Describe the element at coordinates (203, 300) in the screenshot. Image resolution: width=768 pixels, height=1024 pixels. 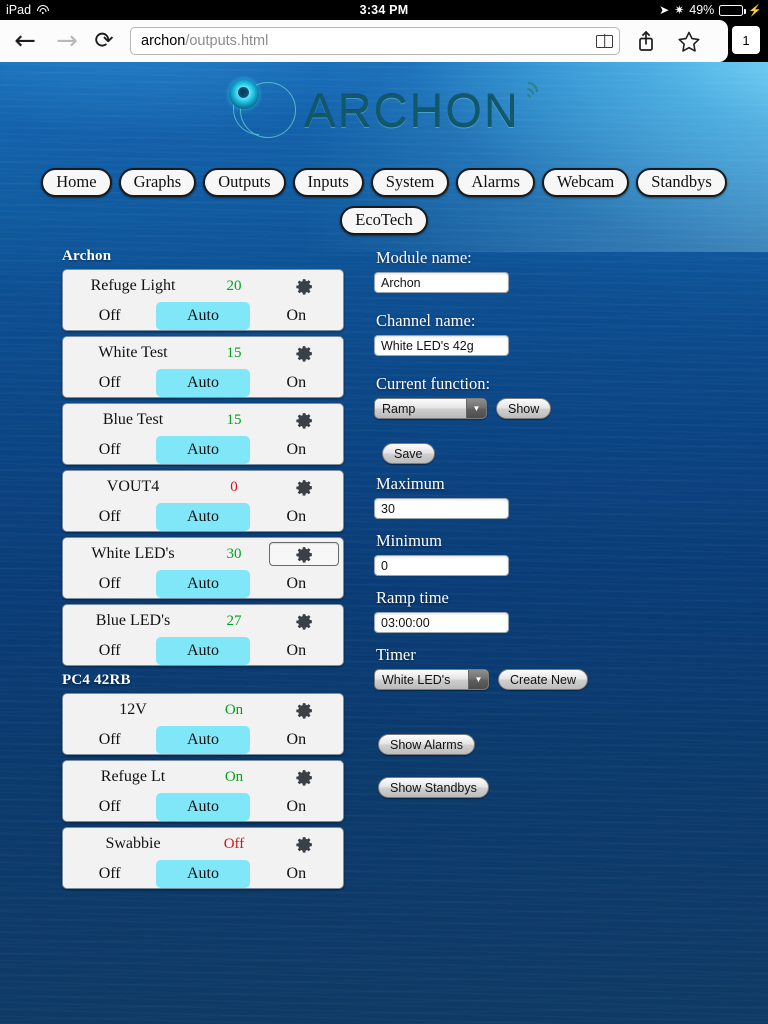
I see `output-card: Refuge Light 20 Off Auto On` at that location.